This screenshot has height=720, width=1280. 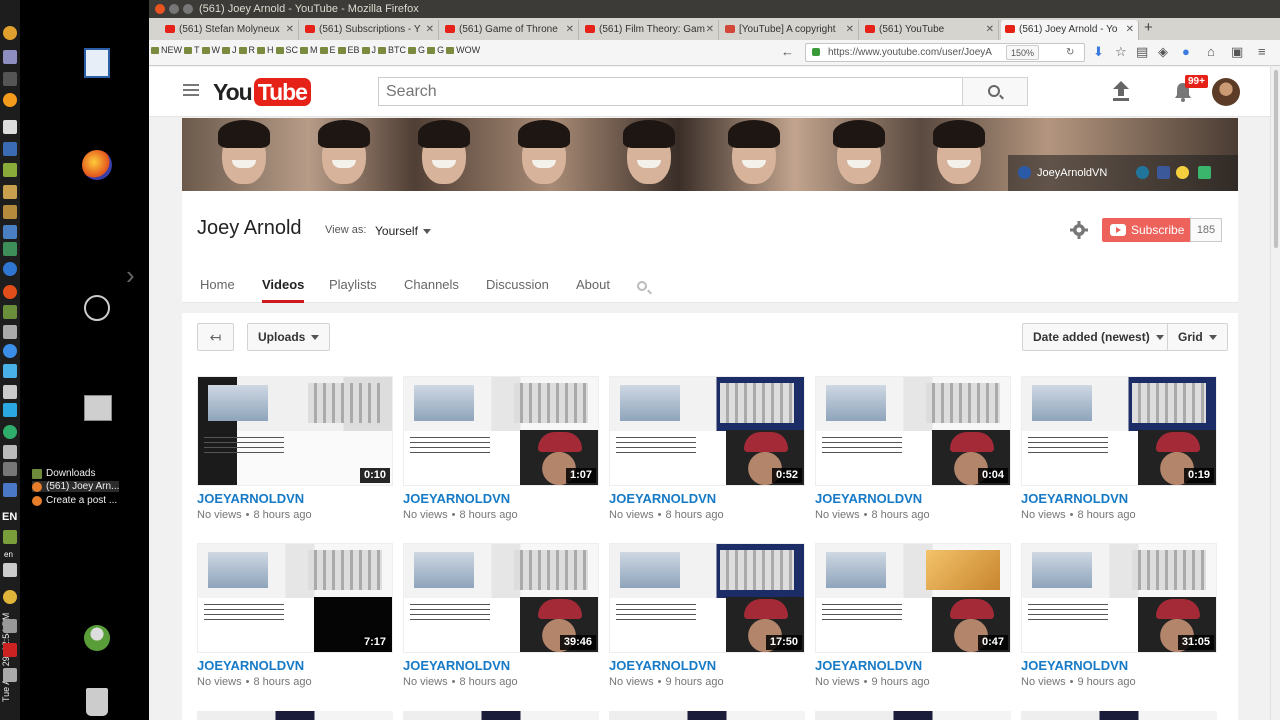 What do you see at coordinates (97, 308) in the screenshot?
I see `ubuntu-icon` at bounding box center [97, 308].